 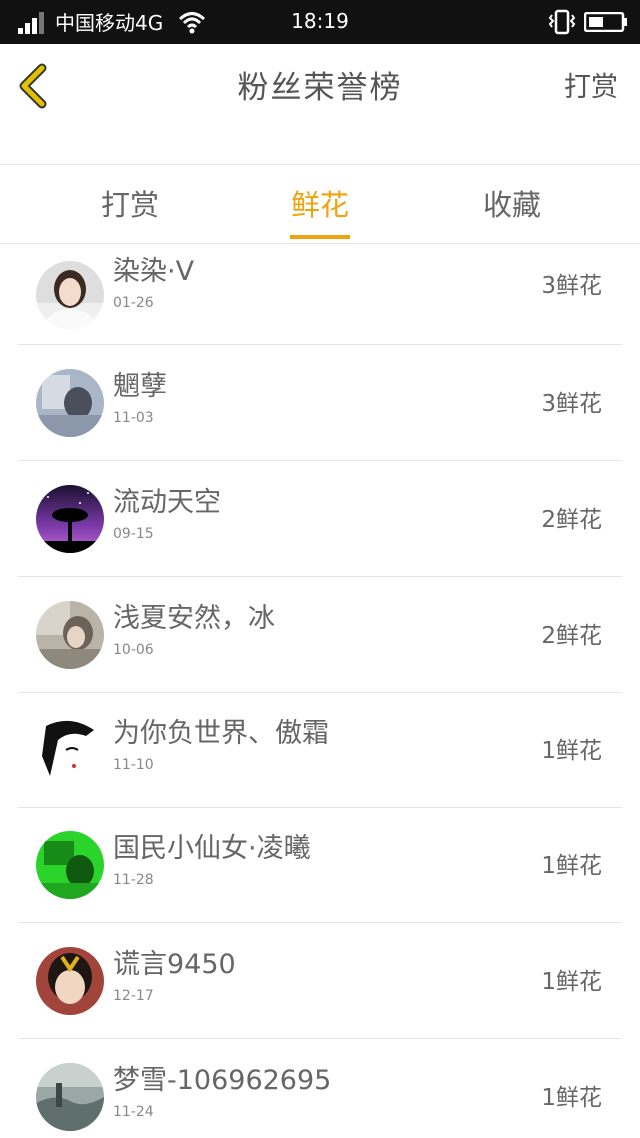 What do you see at coordinates (320, 294) in the screenshot?
I see `list-item: 染染·V 01-26 3鲜花` at bounding box center [320, 294].